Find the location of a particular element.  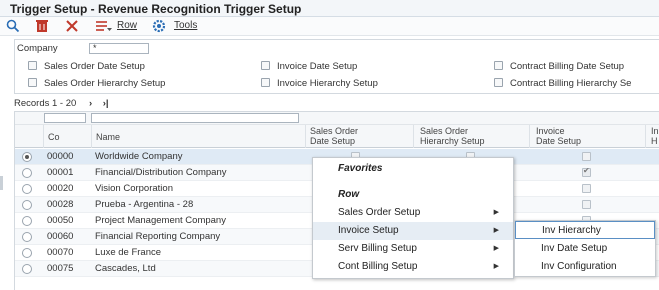

submenu-item-inv-date-setup: Inv Date Setup is located at coordinates (585, 249).